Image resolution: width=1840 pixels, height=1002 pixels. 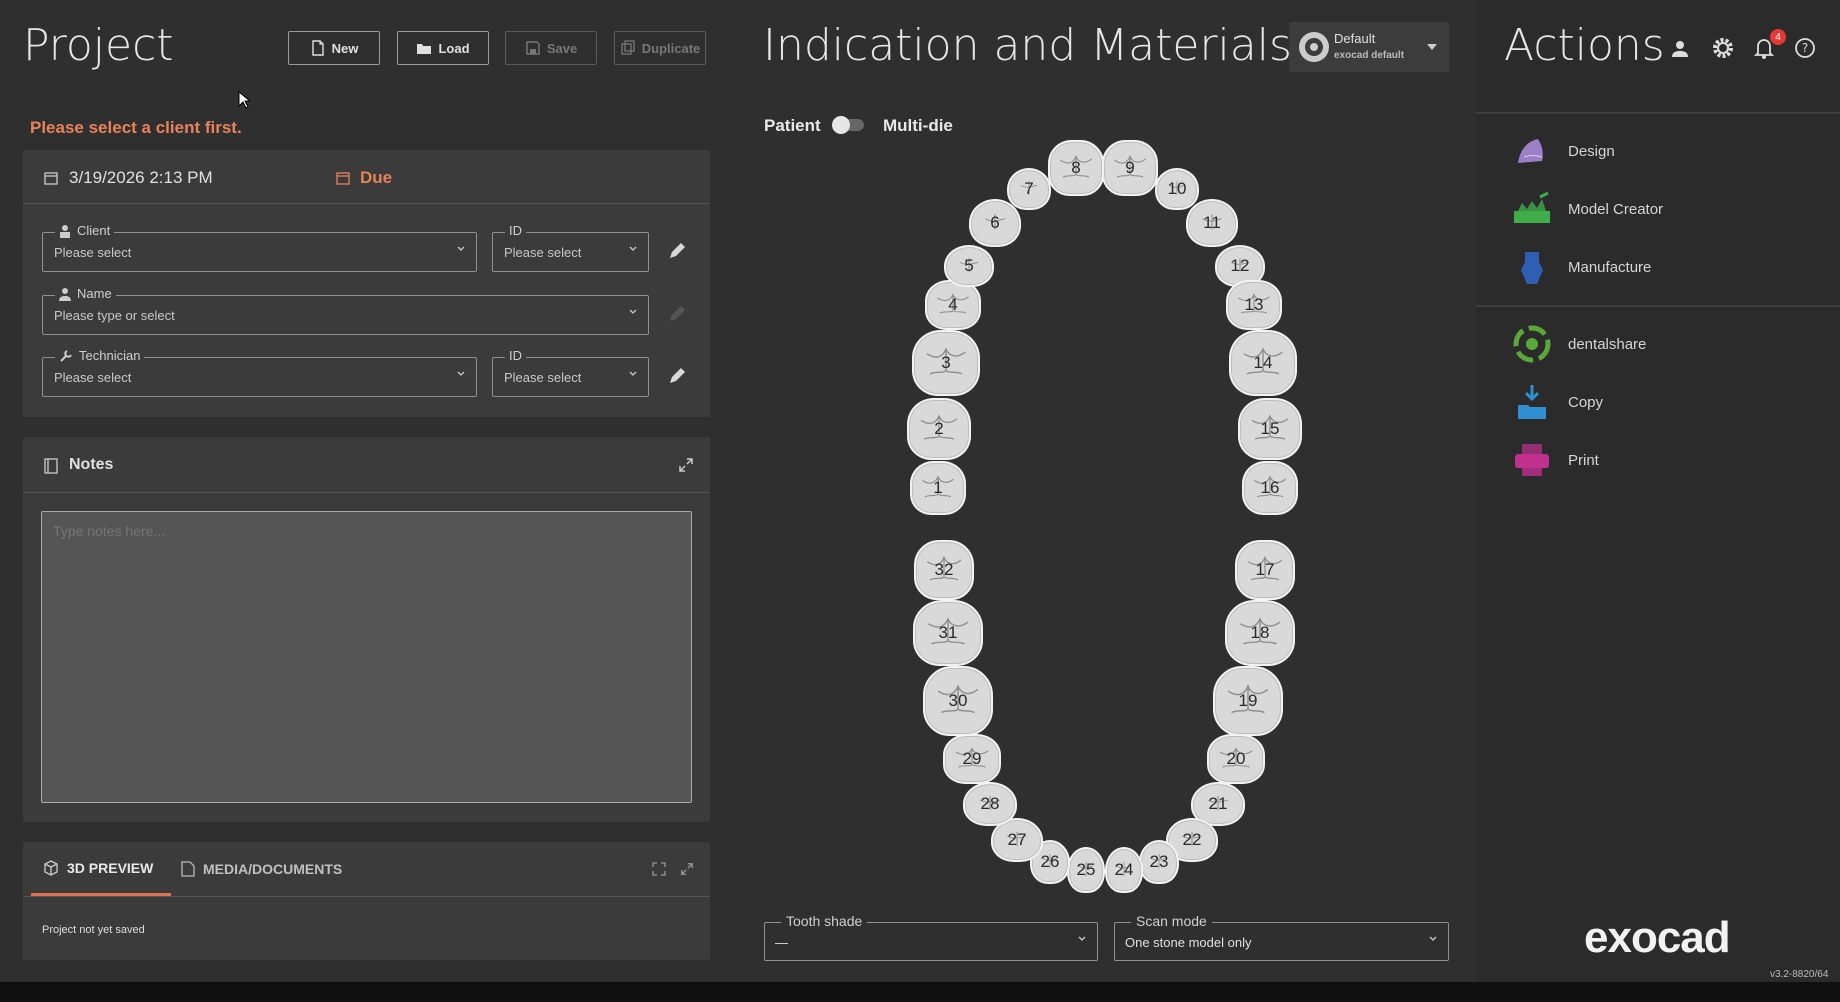 What do you see at coordinates (938, 488) in the screenshot?
I see `tooth-1: 1` at bounding box center [938, 488].